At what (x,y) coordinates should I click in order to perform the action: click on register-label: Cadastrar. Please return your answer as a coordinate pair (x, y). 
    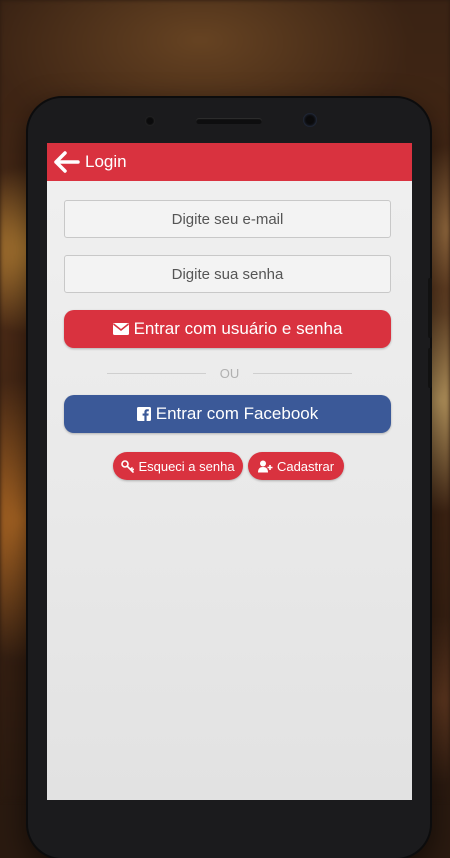
    Looking at the image, I should click on (305, 466).